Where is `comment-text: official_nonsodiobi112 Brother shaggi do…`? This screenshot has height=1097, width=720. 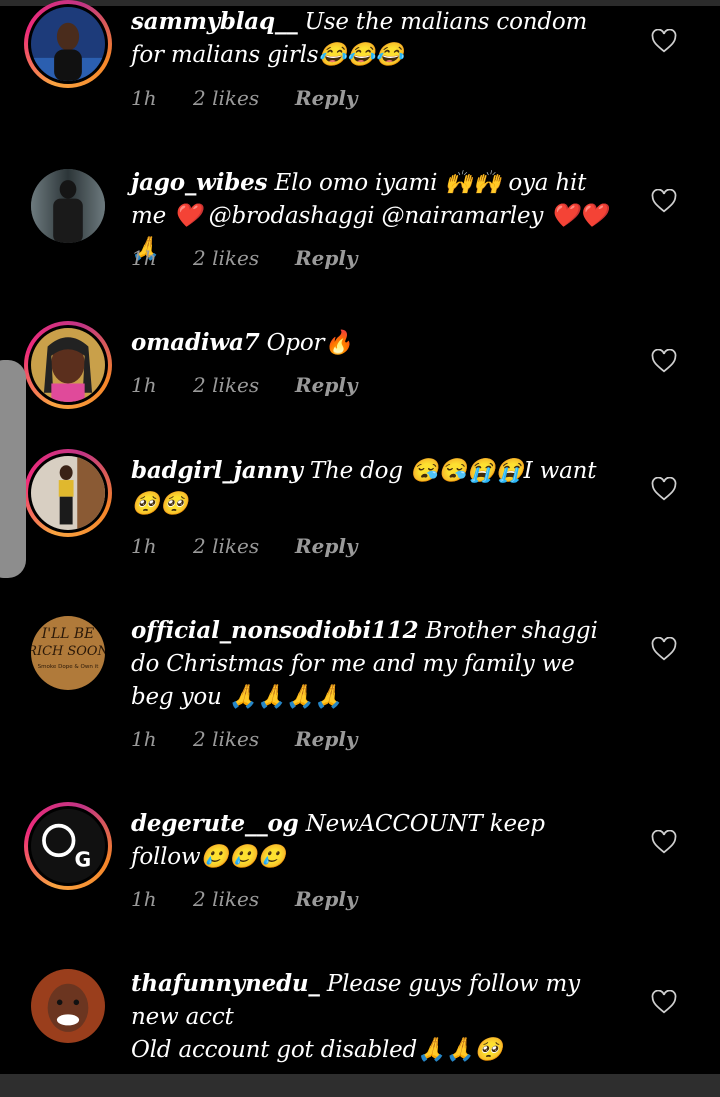
comment-text: official_nonsodiobi112 Brother shaggi do… is located at coordinates (371, 664).